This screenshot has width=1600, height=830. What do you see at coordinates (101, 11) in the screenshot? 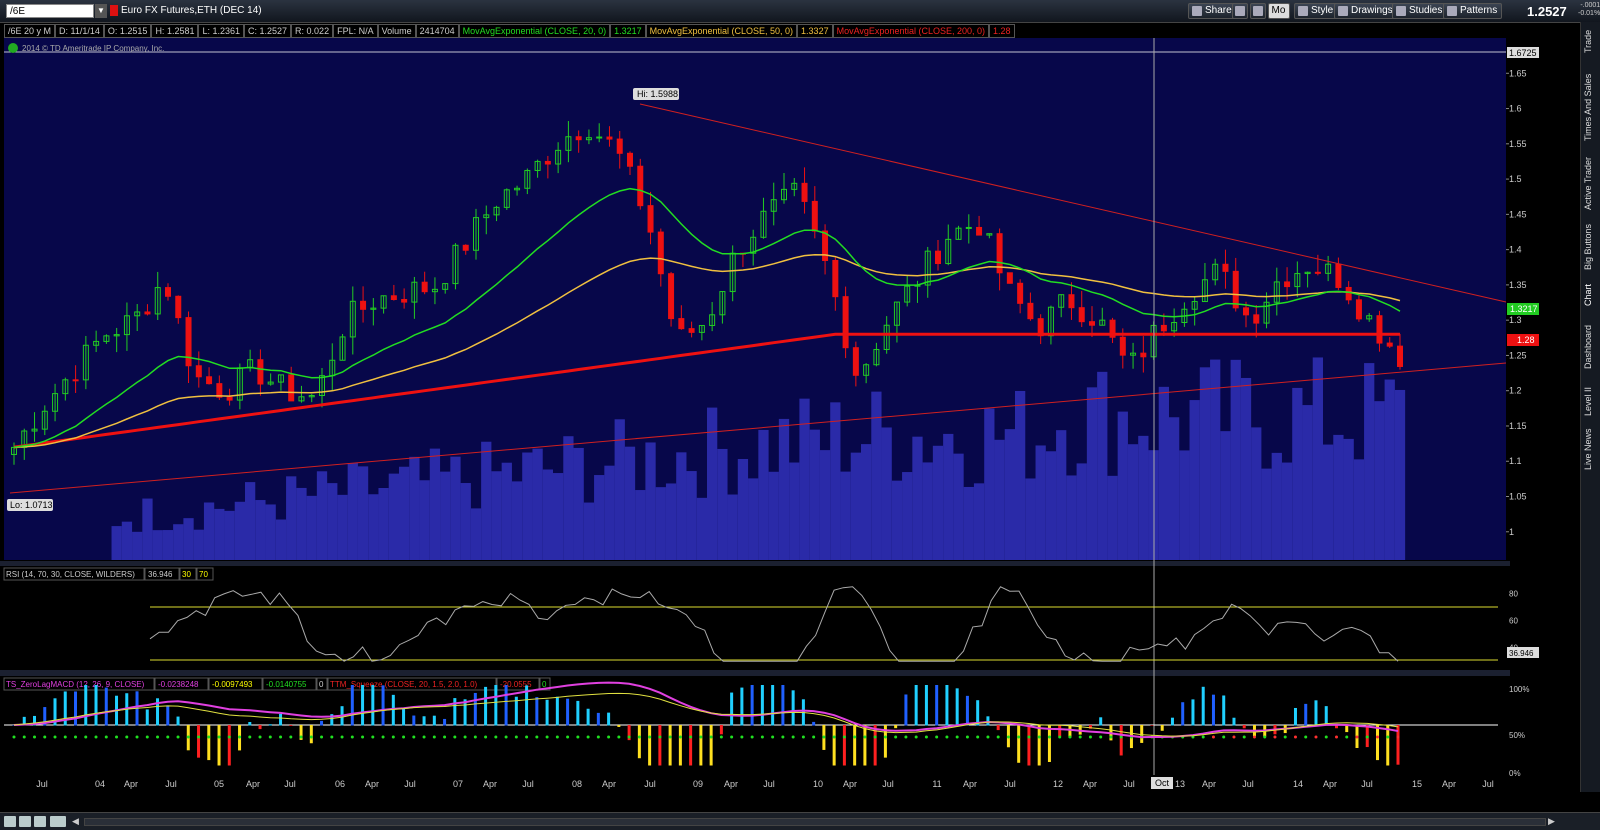
I see `symbol-dropdown-icon: ▼` at bounding box center [101, 11].